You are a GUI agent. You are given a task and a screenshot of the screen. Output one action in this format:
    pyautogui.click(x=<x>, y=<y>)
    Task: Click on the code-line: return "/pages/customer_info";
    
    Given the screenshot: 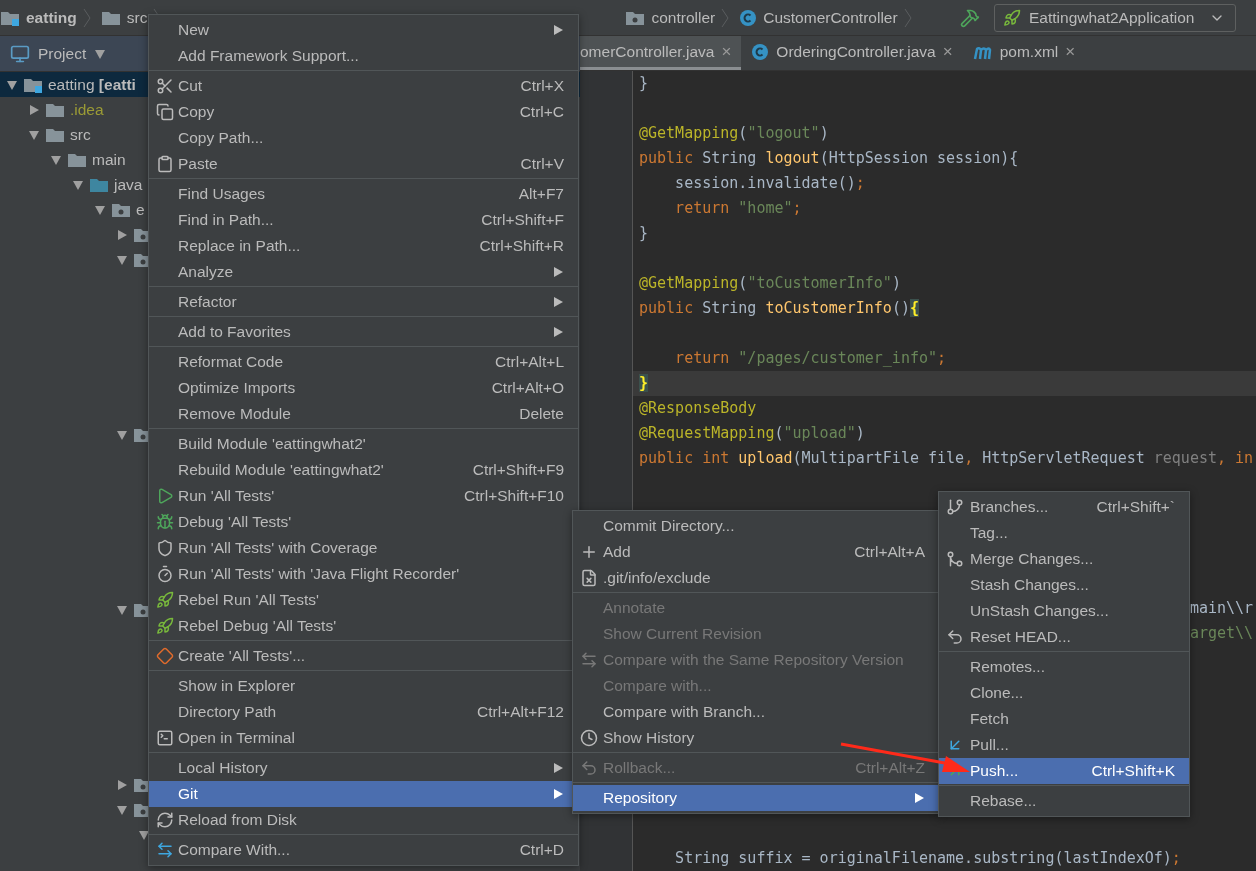 What is the action you would take?
    pyautogui.click(x=810, y=358)
    